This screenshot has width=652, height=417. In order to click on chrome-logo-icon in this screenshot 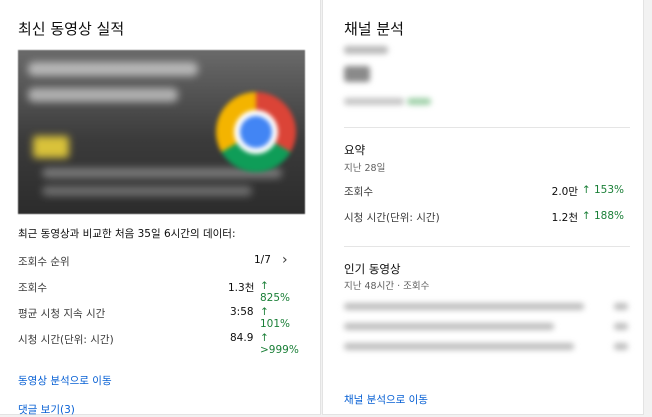, I will do `click(256, 132)`.